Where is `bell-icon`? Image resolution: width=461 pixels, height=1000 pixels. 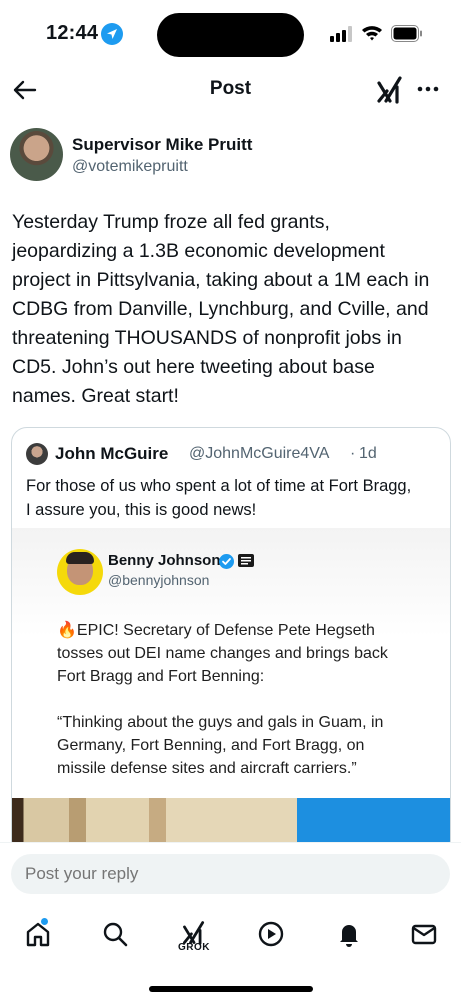 bell-icon is located at coordinates (349, 936).